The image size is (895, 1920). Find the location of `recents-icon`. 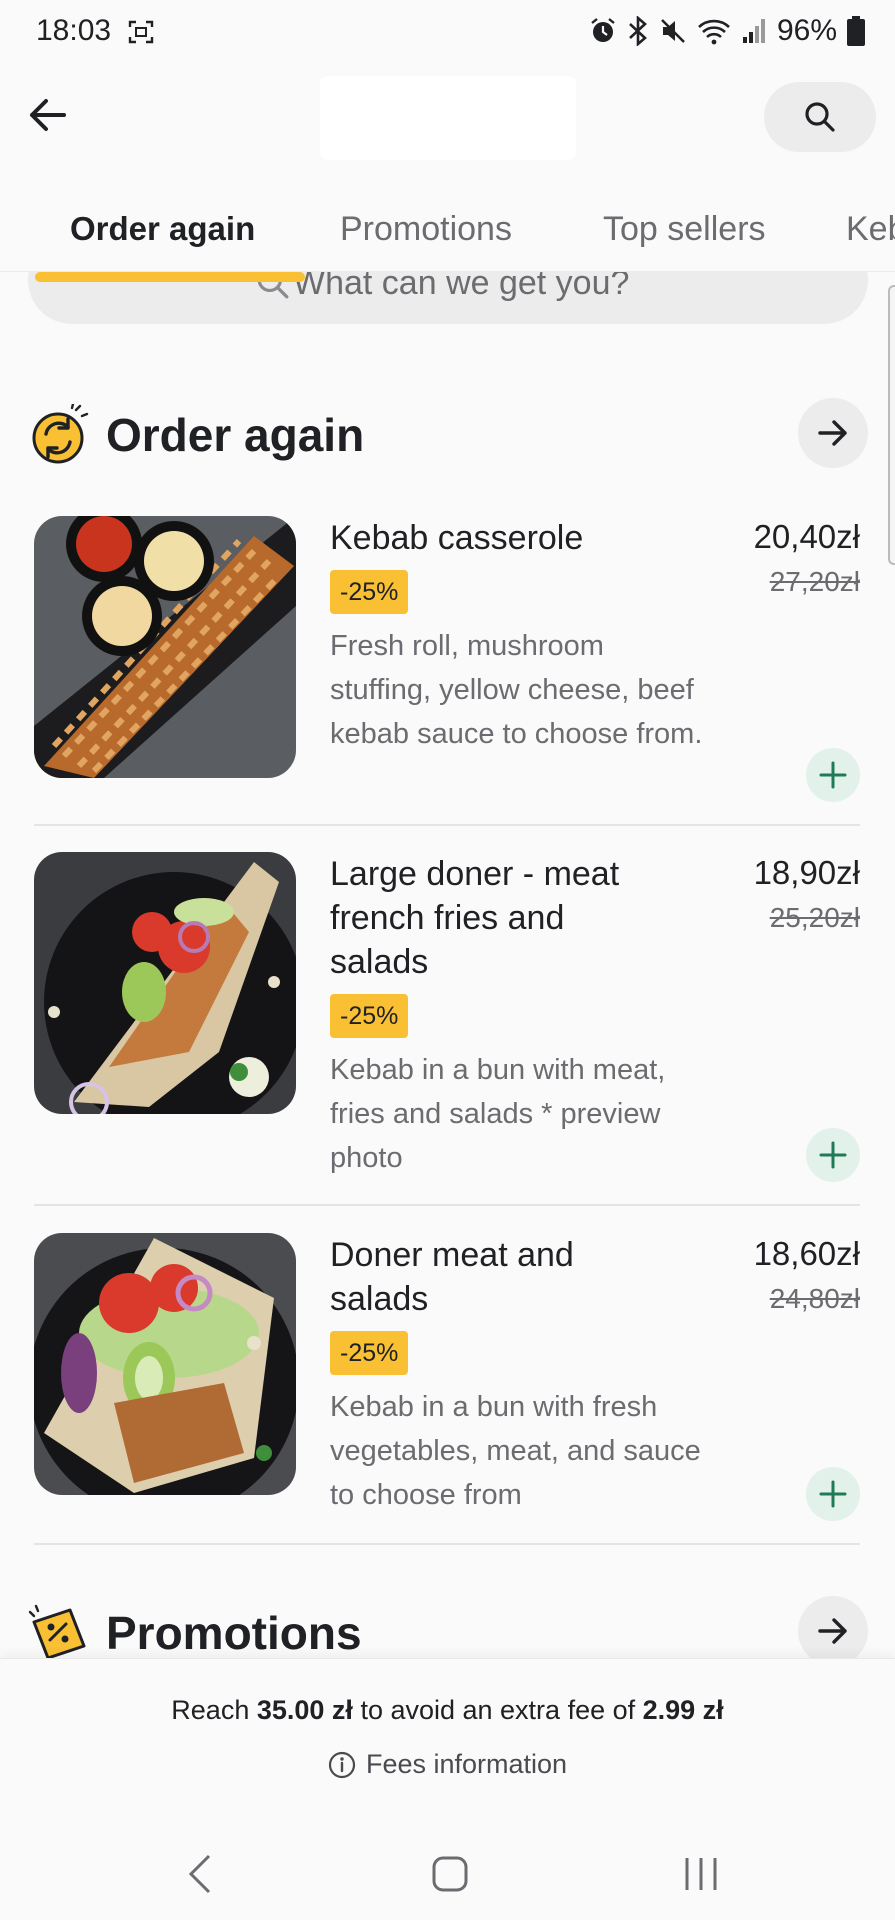

recents-icon is located at coordinates (701, 1874).